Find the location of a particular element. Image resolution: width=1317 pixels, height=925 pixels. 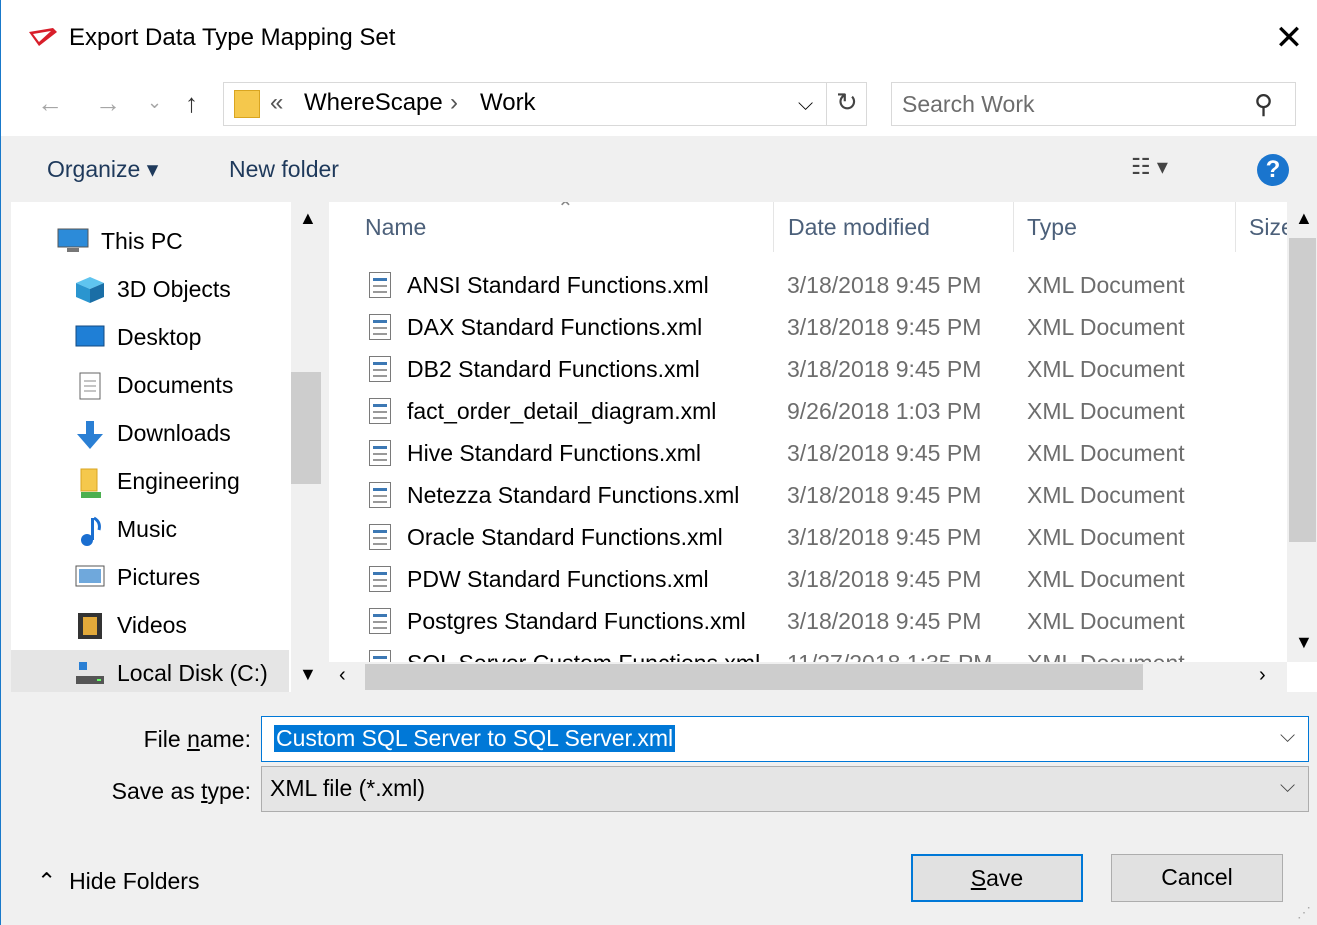

refresh-icon: ↻ is located at coordinates (847, 102).